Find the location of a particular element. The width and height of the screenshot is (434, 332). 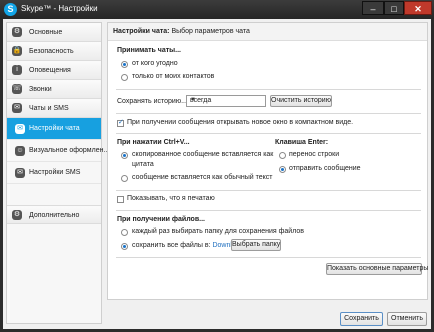

sidebar-item-label: Настройки SMS is located at coordinates (55, 172).